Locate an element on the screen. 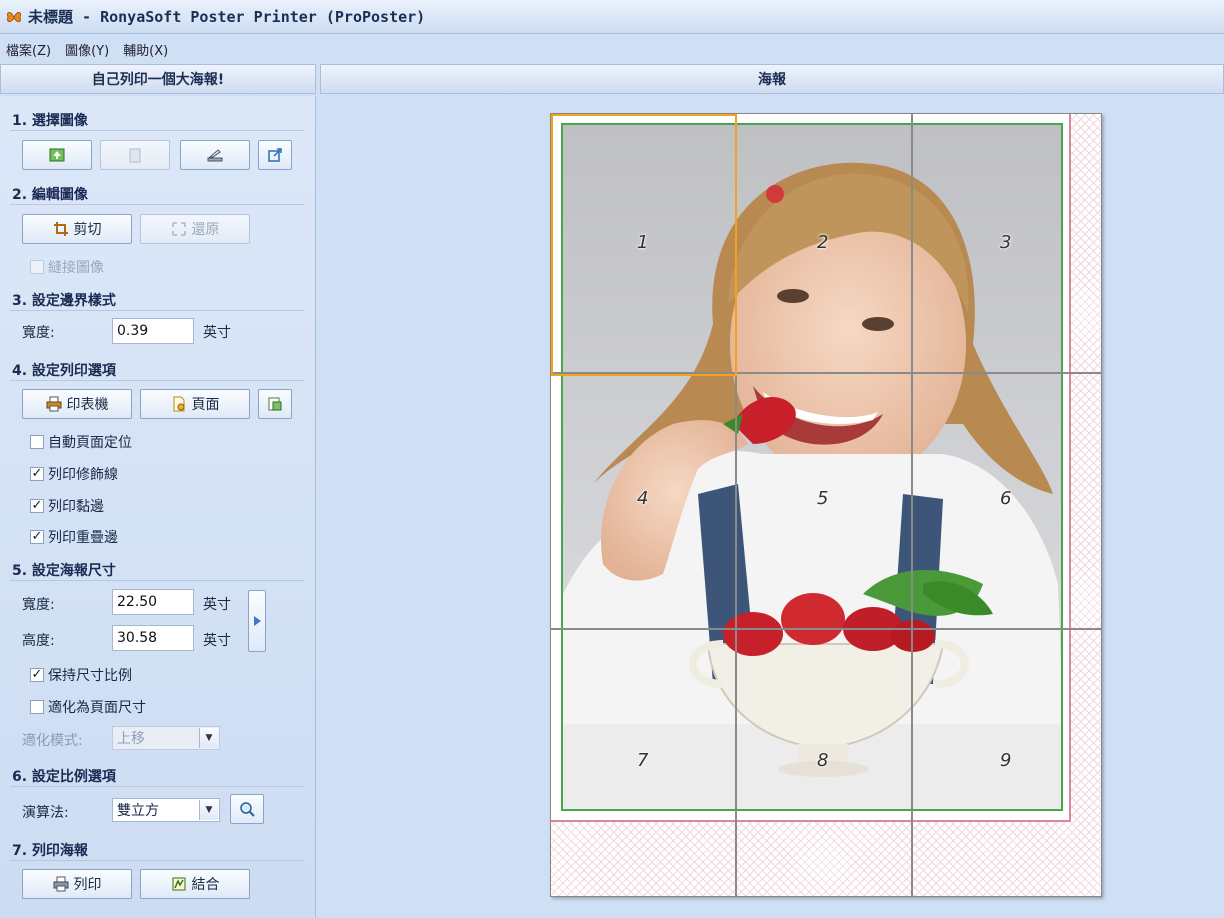 Image resolution: width=1224 pixels, height=918 pixels. menu-bar: 檔案(Z) 圖像(Y) 輔助(X) is located at coordinates (91, 49).